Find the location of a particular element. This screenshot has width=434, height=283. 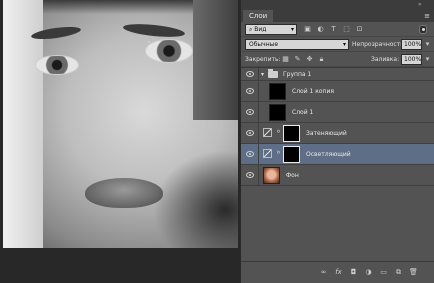

fx-button: fx is located at coordinates (338, 272).